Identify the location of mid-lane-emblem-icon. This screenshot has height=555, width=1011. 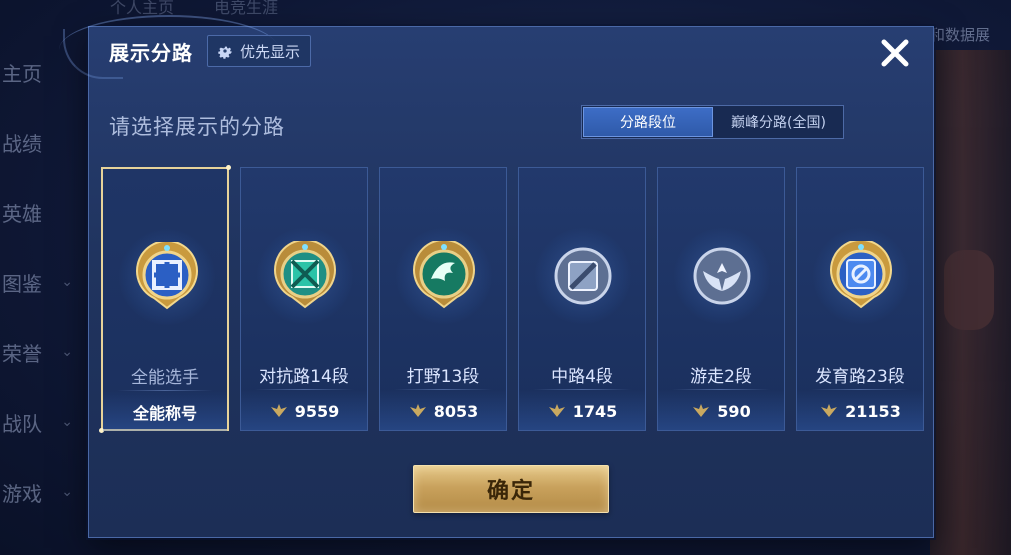
(583, 276).